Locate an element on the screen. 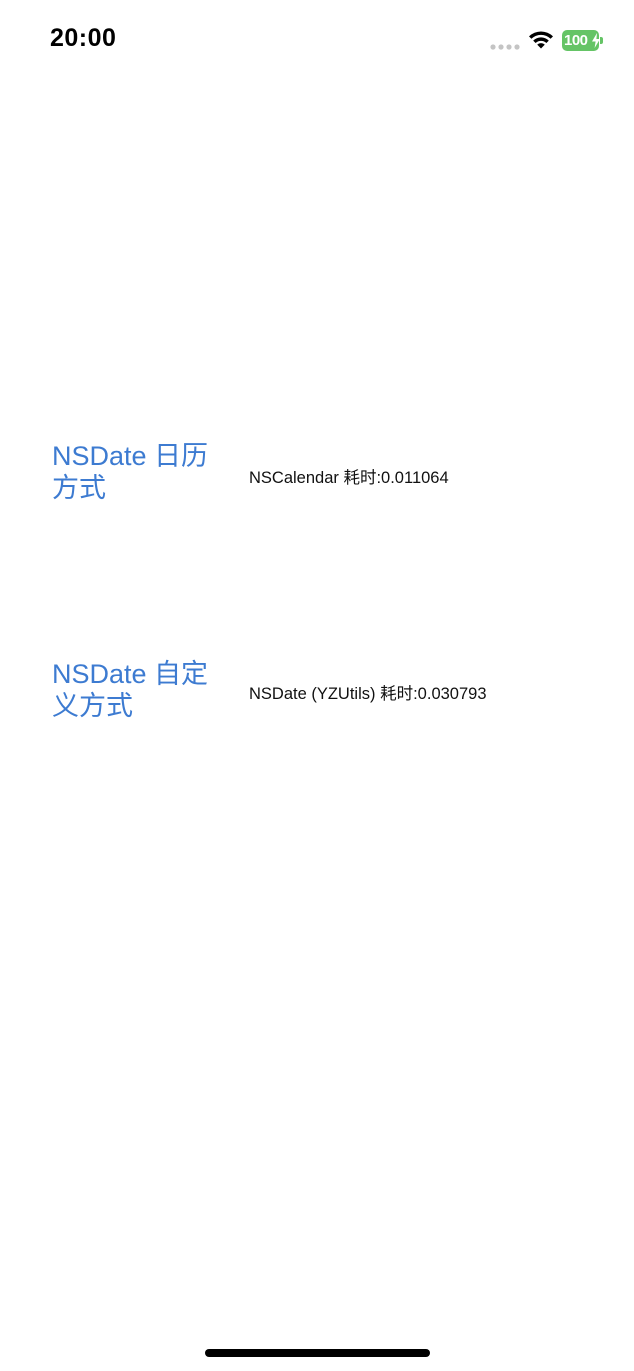  charging-bolt-icon is located at coordinates (596, 40).